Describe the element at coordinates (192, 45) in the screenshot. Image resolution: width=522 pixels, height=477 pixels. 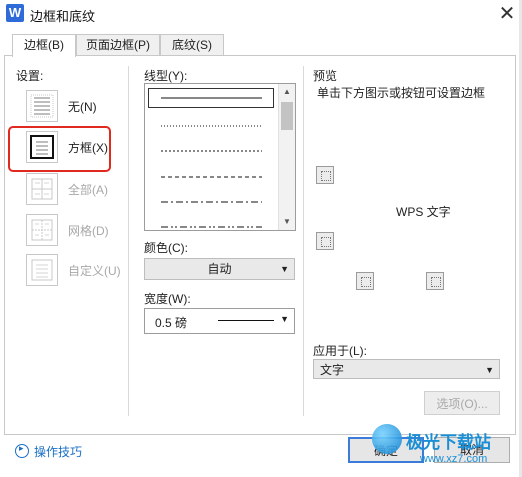
I see `tab-shading: 底纹(S)` at that location.